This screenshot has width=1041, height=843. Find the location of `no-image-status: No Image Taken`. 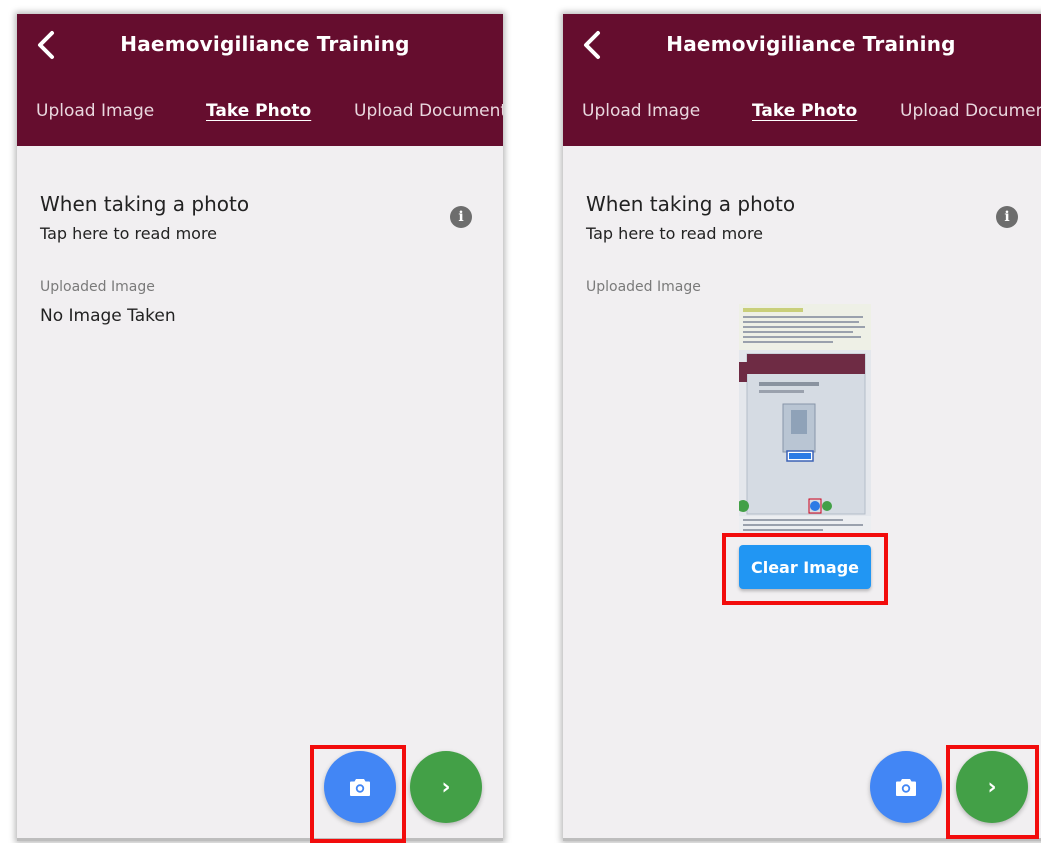

no-image-status: No Image Taken is located at coordinates (108, 316).